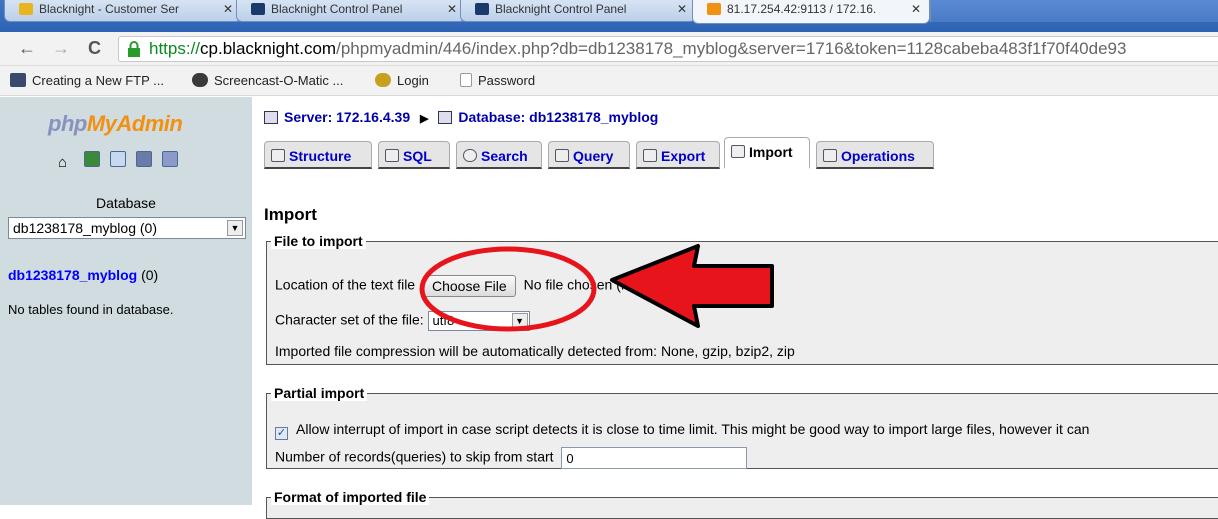 Image resolution: width=1218 pixels, height=519 pixels. What do you see at coordinates (383, 80) in the screenshot?
I see `login-icon` at bounding box center [383, 80].